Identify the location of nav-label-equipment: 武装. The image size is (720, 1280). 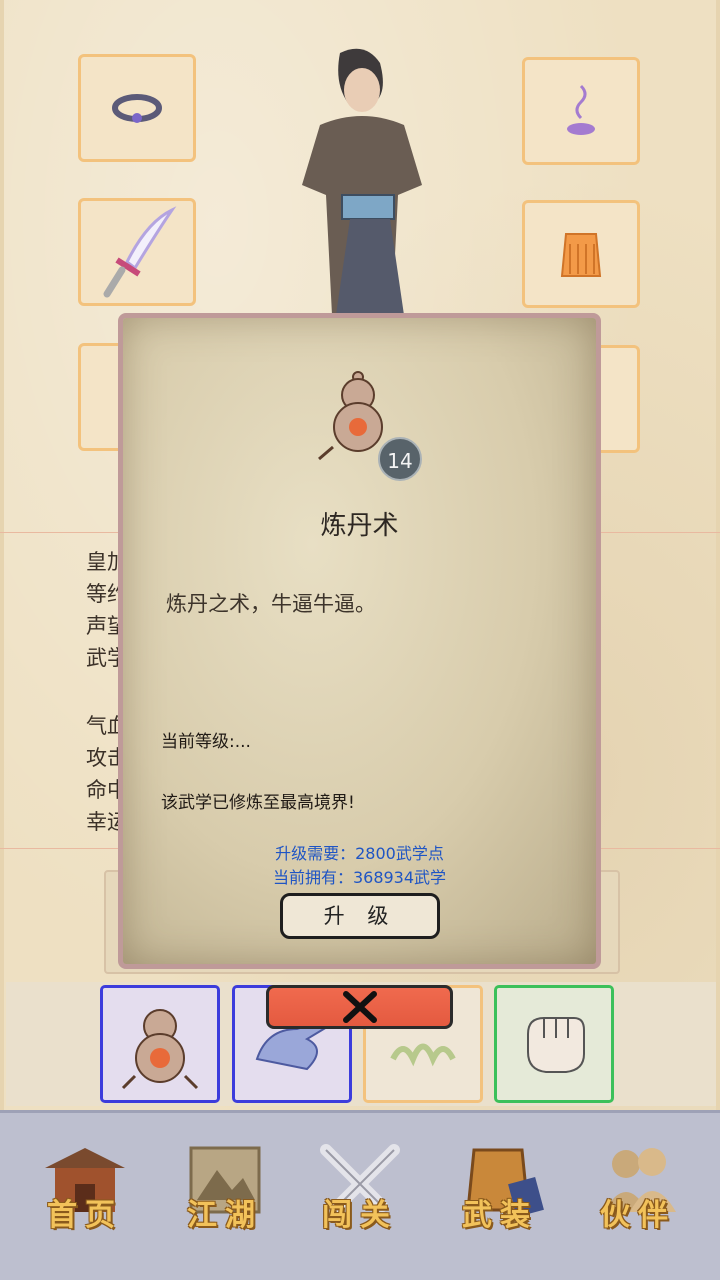
(500, 1215).